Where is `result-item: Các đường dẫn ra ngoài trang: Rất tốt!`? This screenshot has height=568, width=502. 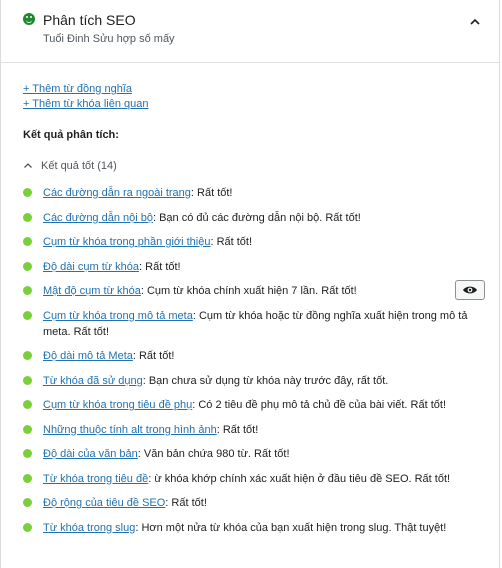
result-item: Các đường dẫn ra ngoài trang: Rất tốt! is located at coordinates (253, 193).